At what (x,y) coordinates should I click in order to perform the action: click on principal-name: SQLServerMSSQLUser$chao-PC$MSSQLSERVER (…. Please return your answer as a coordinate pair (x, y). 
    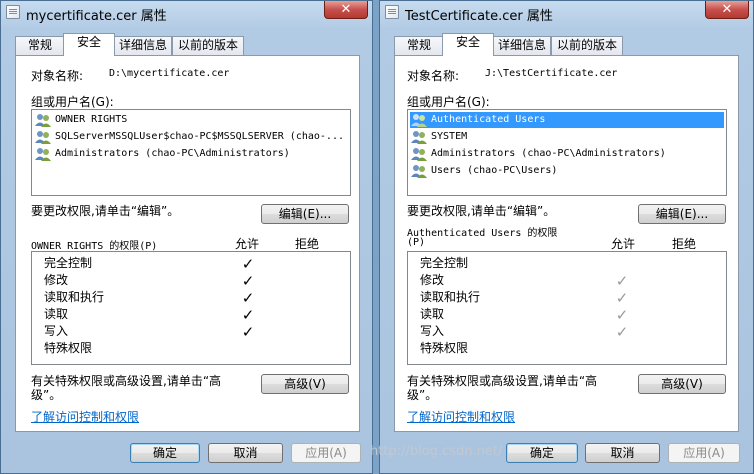
    Looking at the image, I should click on (199, 136).